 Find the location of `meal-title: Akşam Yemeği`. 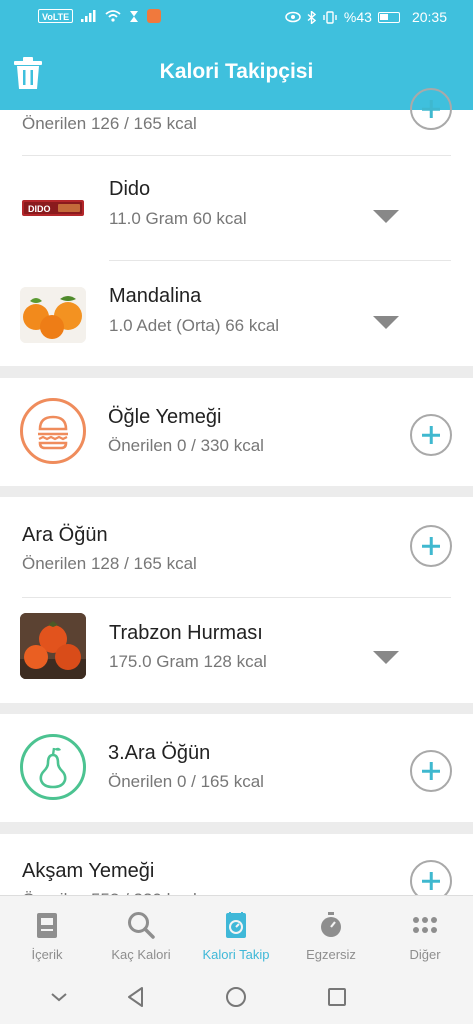

meal-title: Akşam Yemeği is located at coordinates (88, 871).